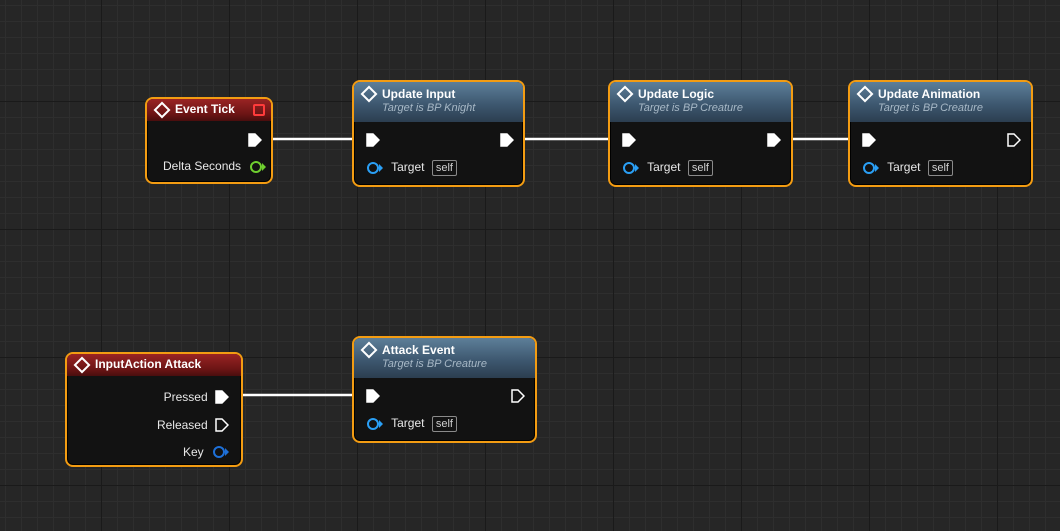  I want to click on pressed-pin-row: Pressed, so click(196, 396).